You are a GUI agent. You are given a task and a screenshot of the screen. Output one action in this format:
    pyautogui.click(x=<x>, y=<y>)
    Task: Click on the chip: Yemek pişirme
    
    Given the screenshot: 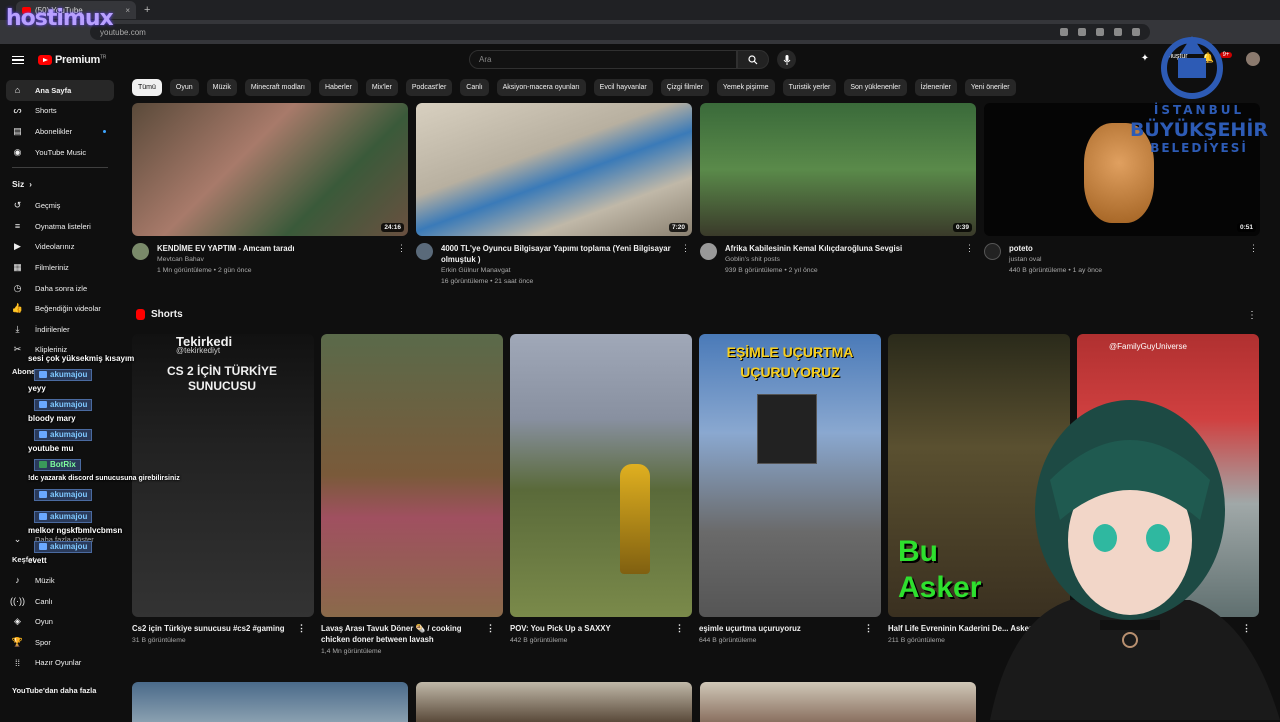 What is the action you would take?
    pyautogui.click(x=745, y=87)
    